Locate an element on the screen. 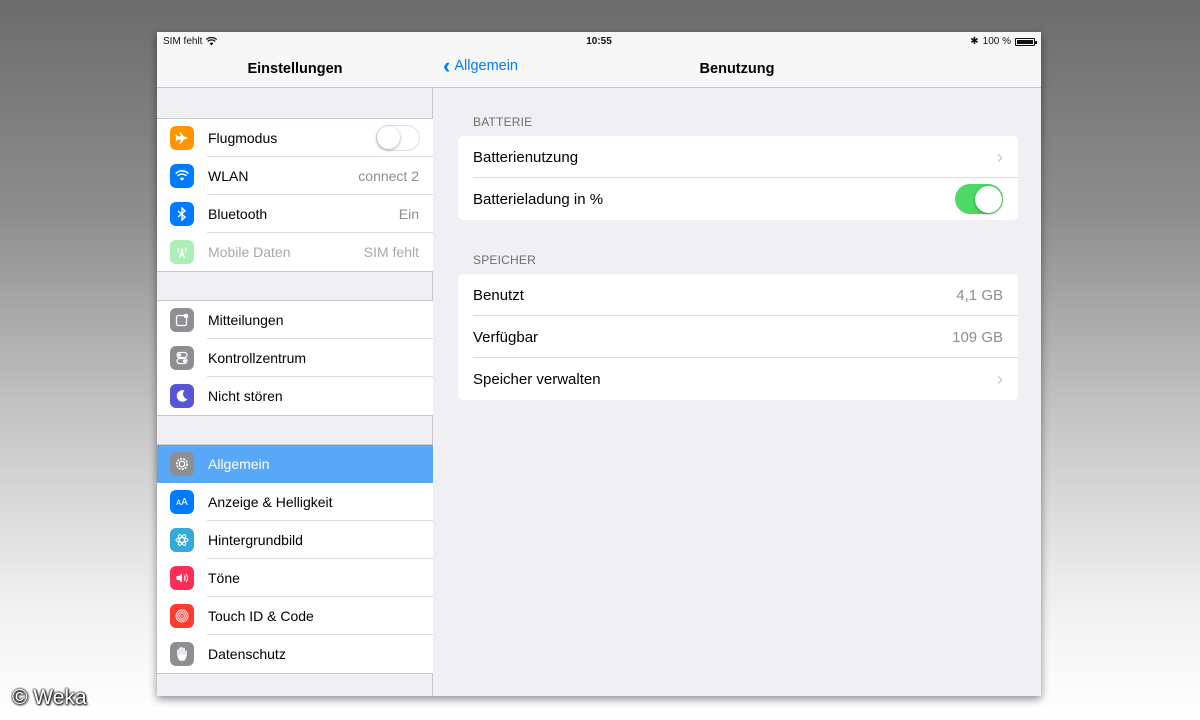  sidebar-item-flugmodus: Flugmodus is located at coordinates (295, 138).